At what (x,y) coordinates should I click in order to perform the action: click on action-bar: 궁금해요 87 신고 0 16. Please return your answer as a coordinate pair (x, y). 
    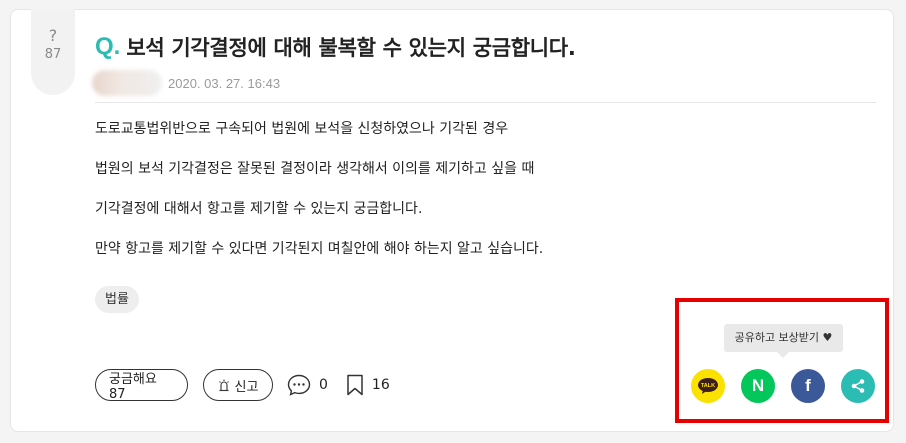
    Looking at the image, I should click on (242, 385).